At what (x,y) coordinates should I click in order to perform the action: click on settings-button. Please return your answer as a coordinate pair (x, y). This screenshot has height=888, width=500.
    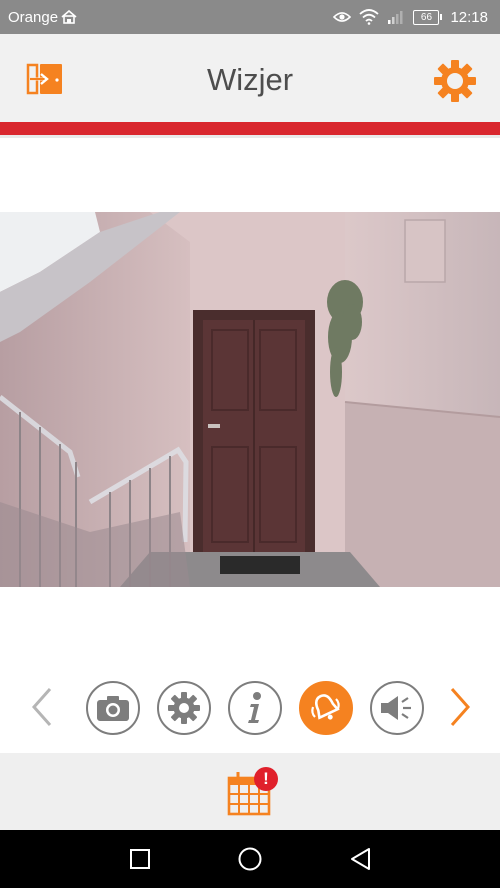
    Looking at the image, I should click on (455, 81).